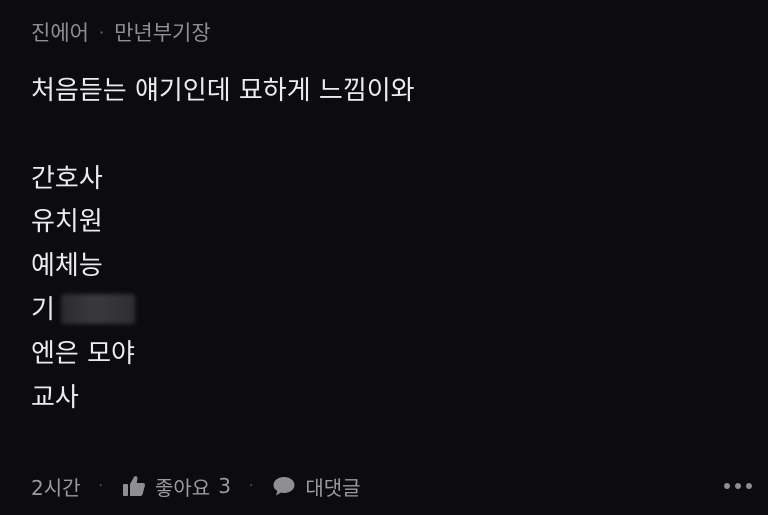  I want to click on like-count: 3, so click(224, 486).